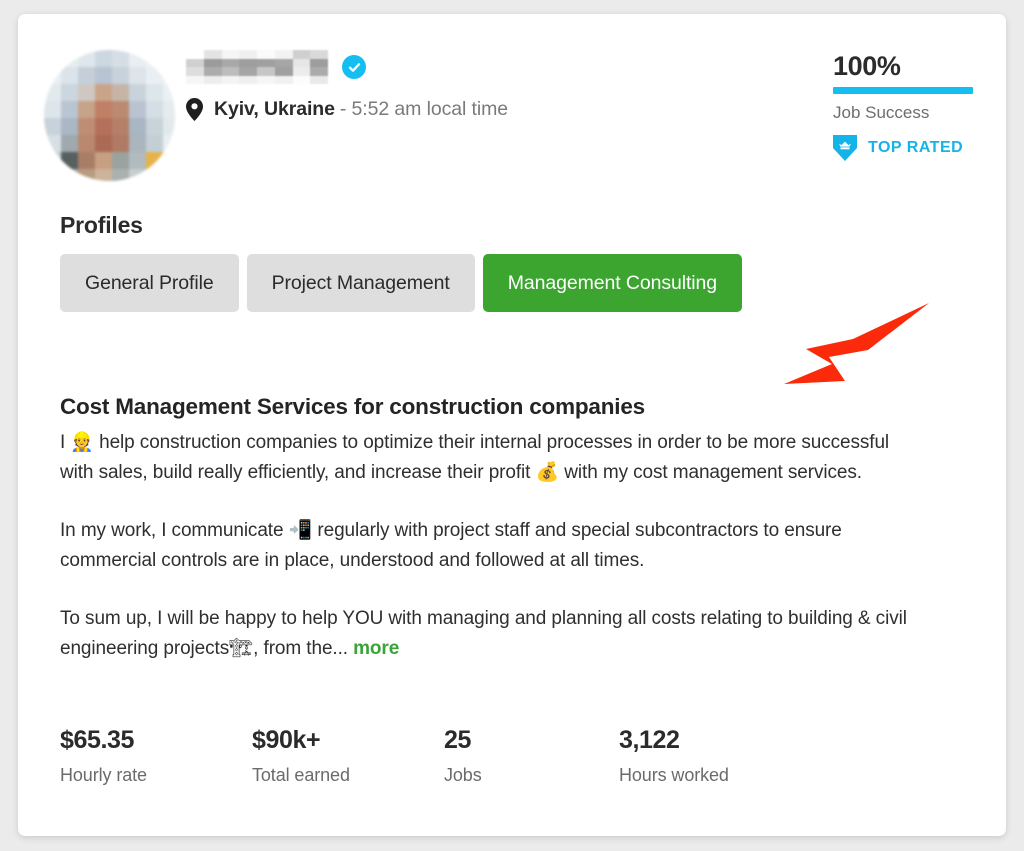 Image resolution: width=1024 pixels, height=851 pixels. Describe the element at coordinates (463, 774) in the screenshot. I see `stat-label: Jobs` at that location.